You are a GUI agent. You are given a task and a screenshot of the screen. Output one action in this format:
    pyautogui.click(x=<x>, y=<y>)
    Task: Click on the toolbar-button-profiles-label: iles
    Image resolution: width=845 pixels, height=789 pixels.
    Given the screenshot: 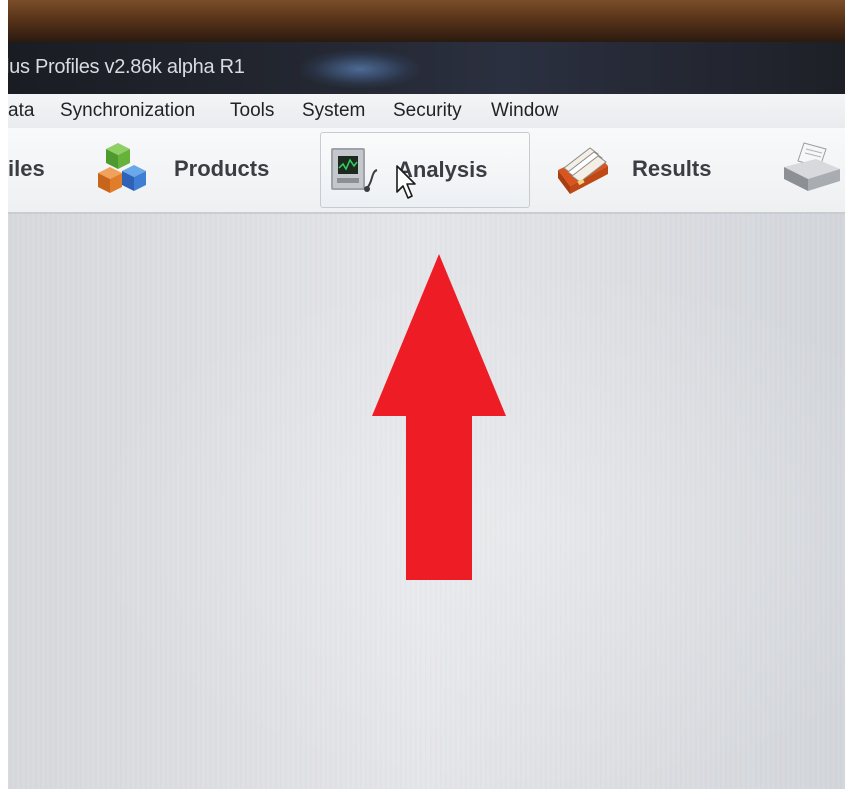 What is the action you would take?
    pyautogui.click(x=26, y=168)
    